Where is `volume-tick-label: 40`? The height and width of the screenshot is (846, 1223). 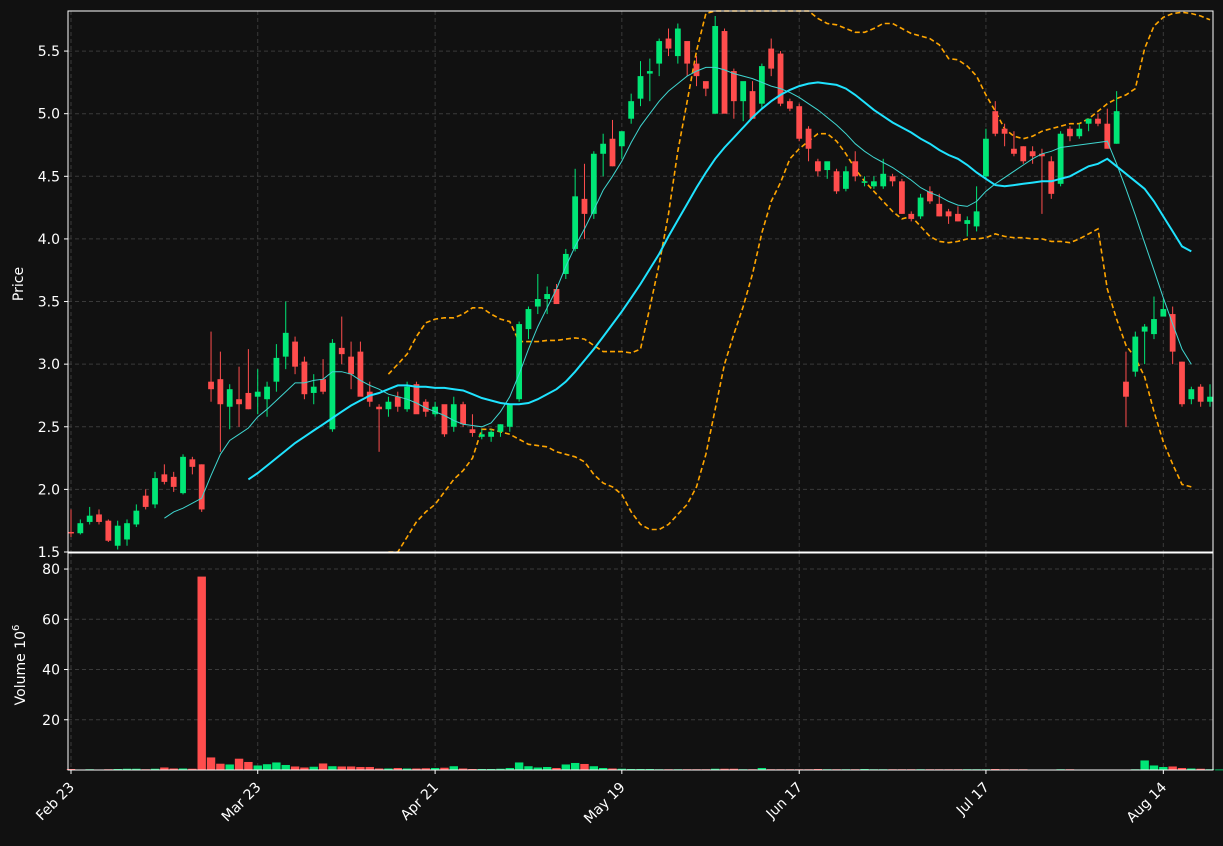
volume-tick-label: 40 is located at coordinates (51, 671).